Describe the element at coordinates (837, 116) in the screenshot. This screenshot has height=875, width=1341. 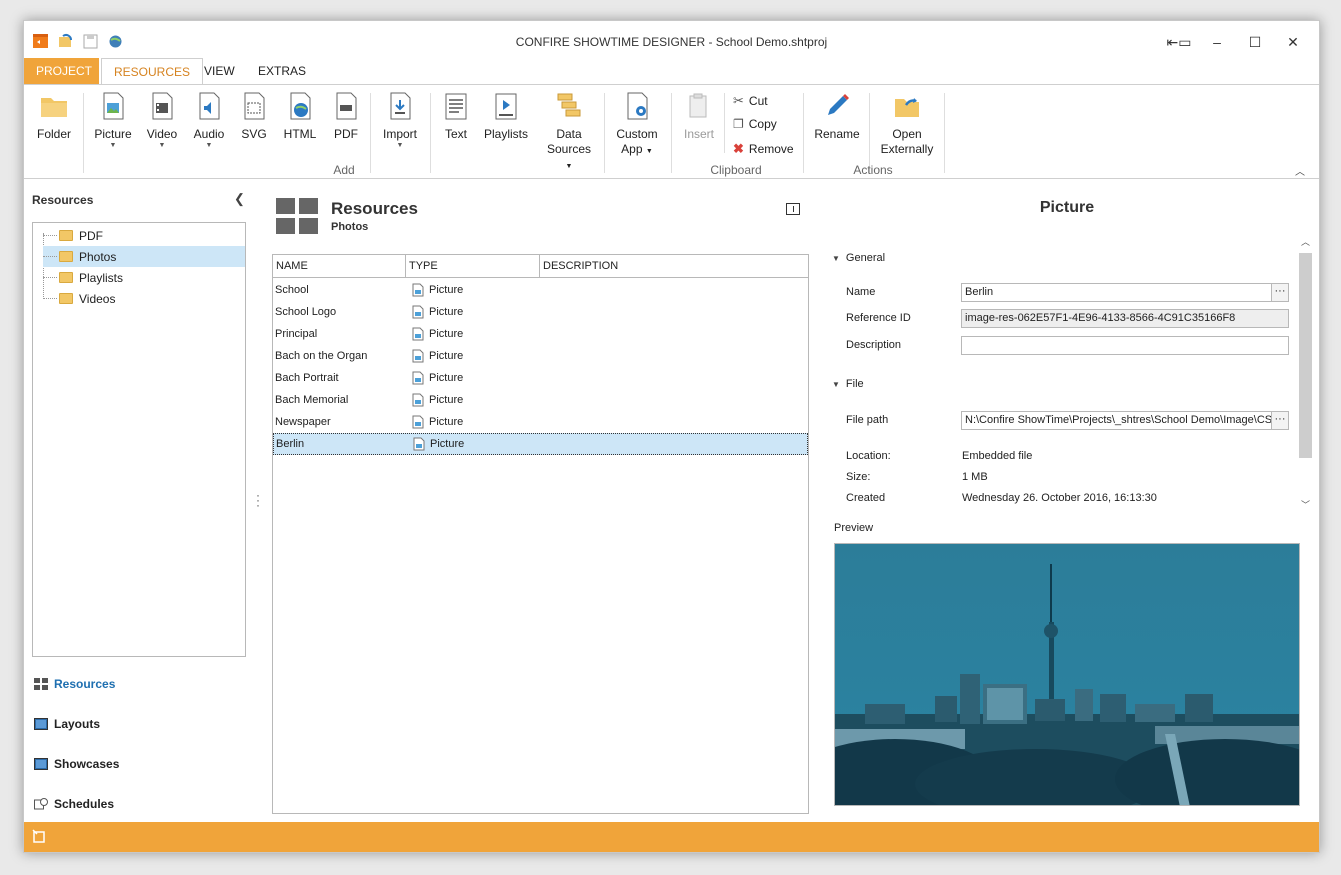
I see `rename-button: Rename` at that location.